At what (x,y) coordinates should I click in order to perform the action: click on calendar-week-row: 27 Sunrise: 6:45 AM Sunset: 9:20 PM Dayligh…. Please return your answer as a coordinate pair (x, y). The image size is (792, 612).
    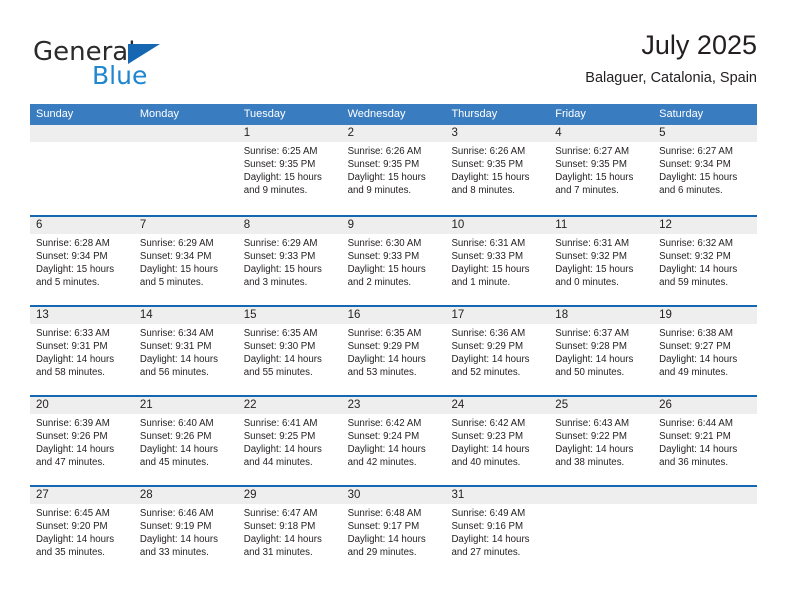
    Looking at the image, I should click on (394, 530).